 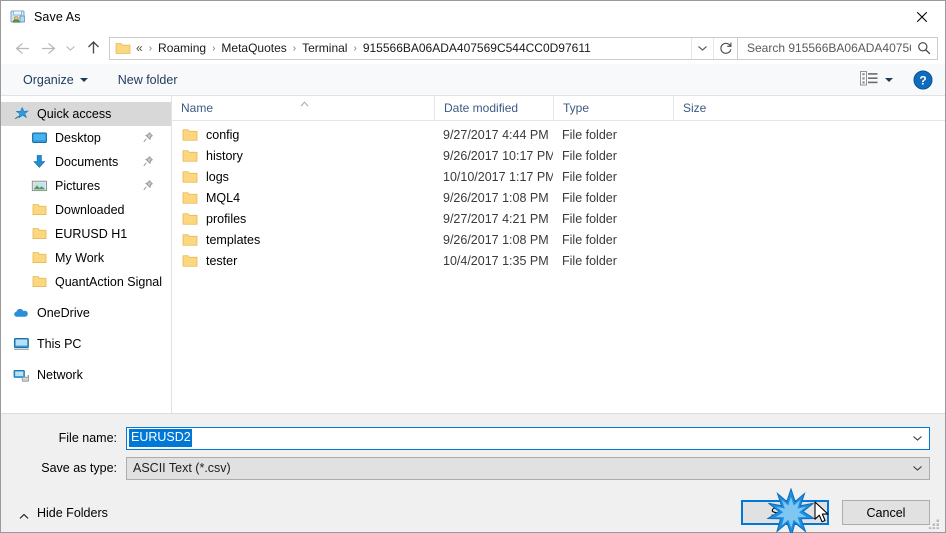 What do you see at coordinates (22, 48) in the screenshot?
I see `back-button` at bounding box center [22, 48].